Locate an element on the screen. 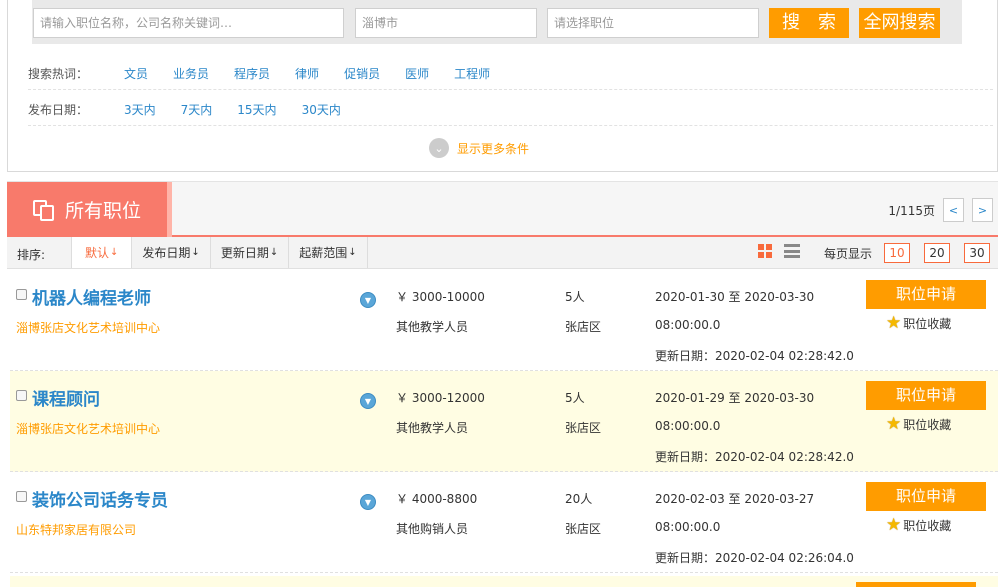 The image size is (998, 587). per-page-option: 30 is located at coordinates (977, 253).